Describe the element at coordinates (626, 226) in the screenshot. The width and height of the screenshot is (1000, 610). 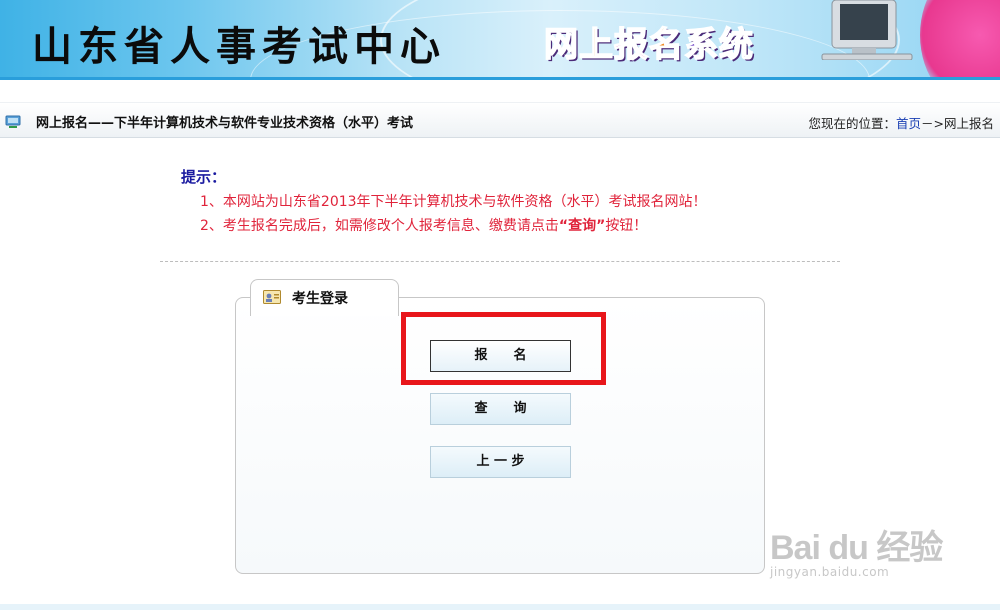
I see `tip-text: 按钮！` at that location.